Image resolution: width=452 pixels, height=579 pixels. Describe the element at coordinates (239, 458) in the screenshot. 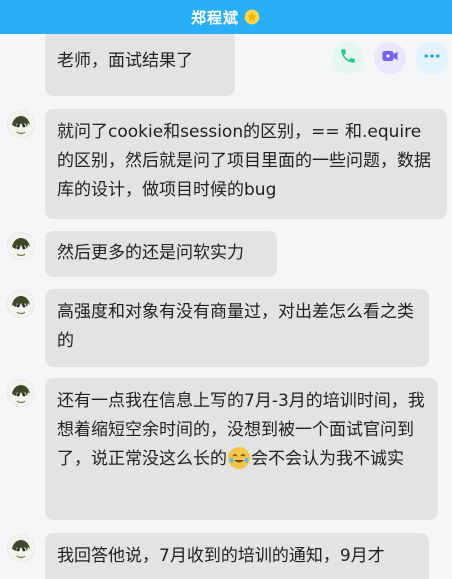

I see `tears-of-joy-icon` at that location.